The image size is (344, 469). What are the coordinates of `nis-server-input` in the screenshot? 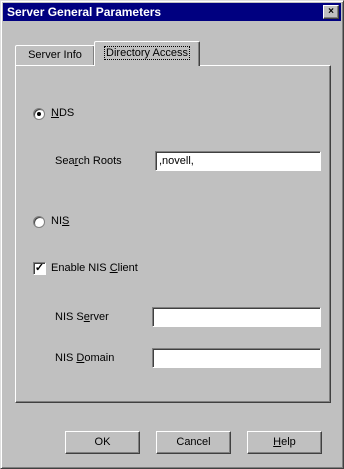 It's located at (236, 317).